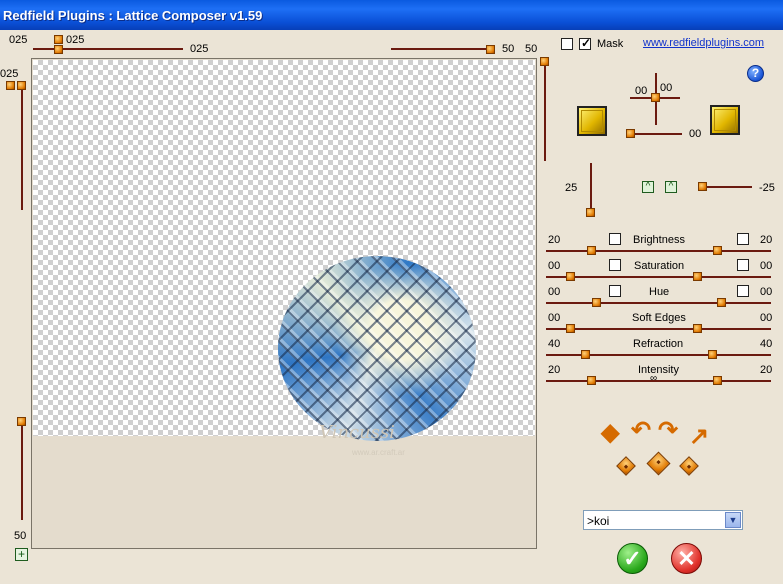  I want to click on link-icon: ∞, so click(653, 378).